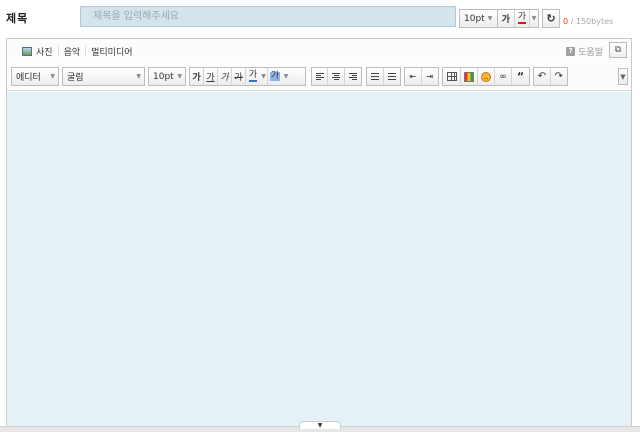 This screenshot has width=640, height=432. I want to click on title-format-group: 가 가 ▼, so click(518, 18).